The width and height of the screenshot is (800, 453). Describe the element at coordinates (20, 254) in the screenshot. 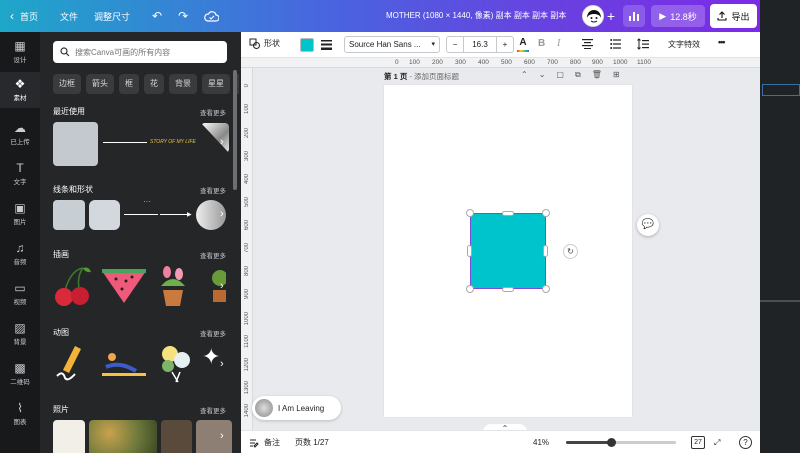

I see `rail-item-audio: ♫ 音频` at that location.